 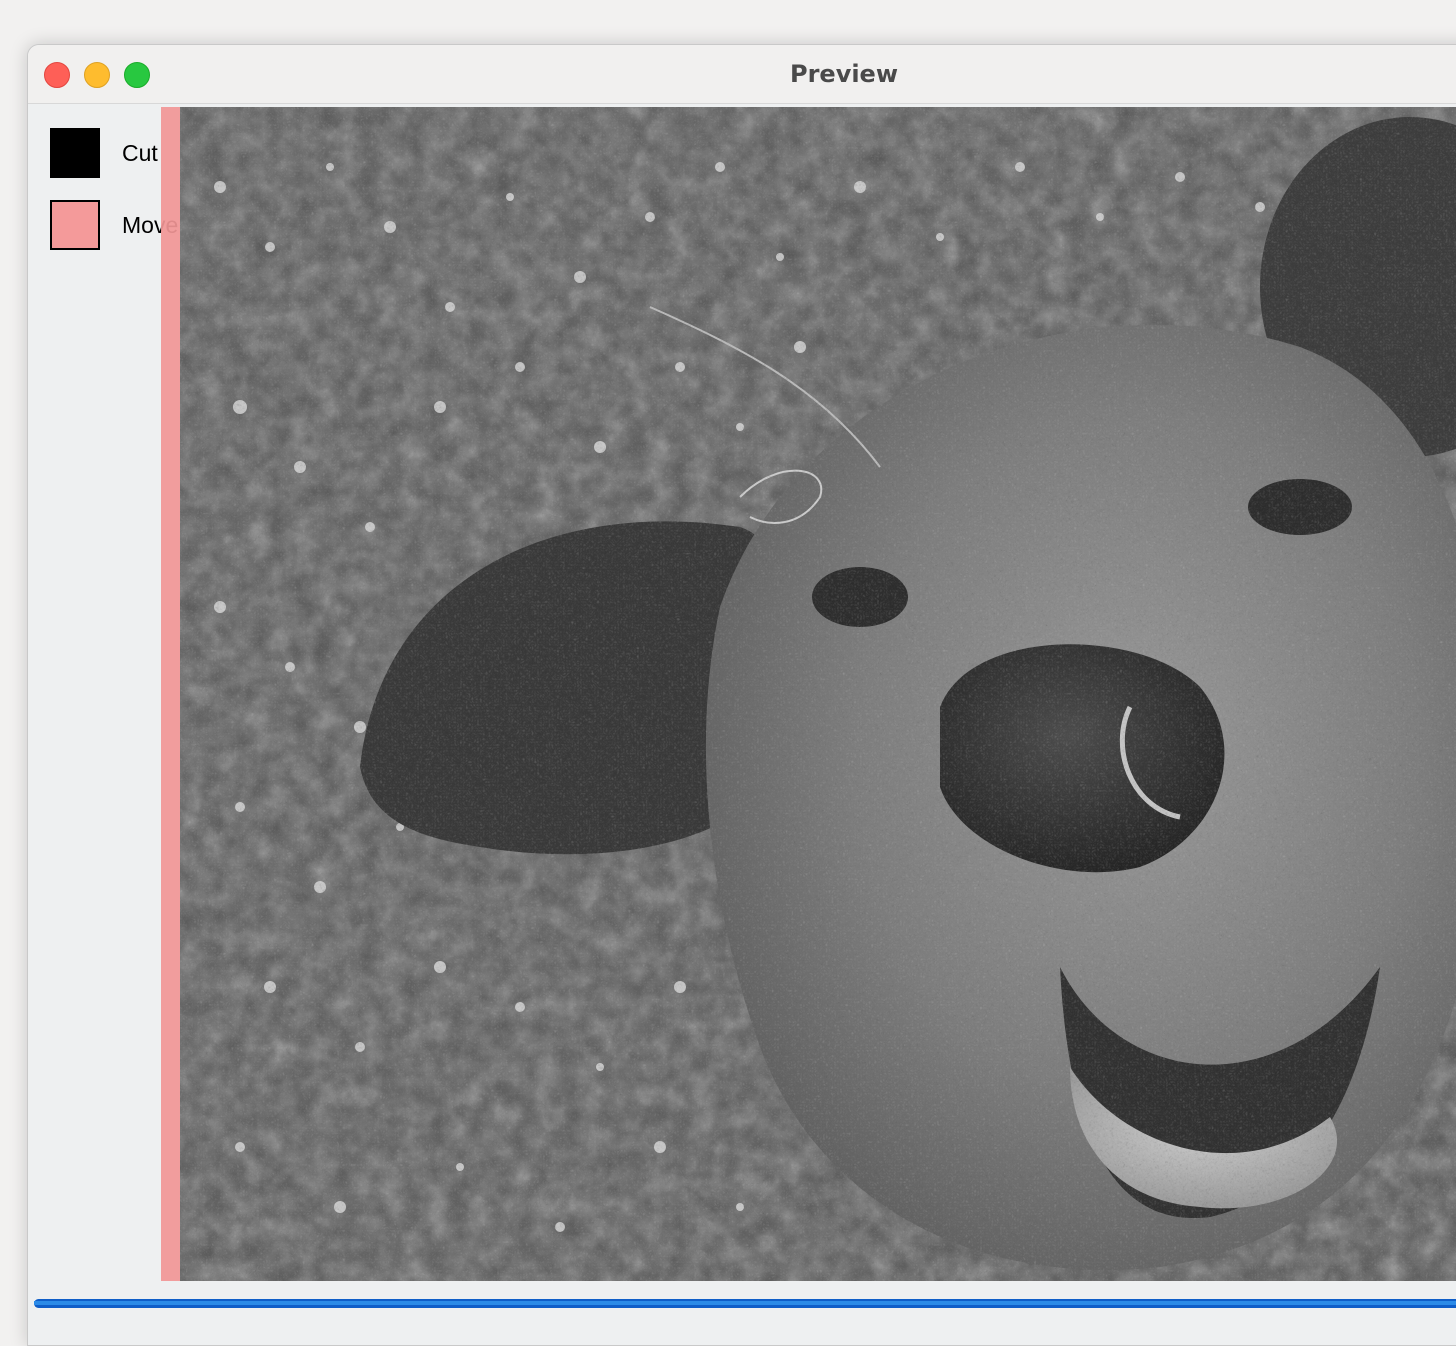 What do you see at coordinates (140, 152) in the screenshot?
I see `legend-label-cut: Cut` at bounding box center [140, 152].